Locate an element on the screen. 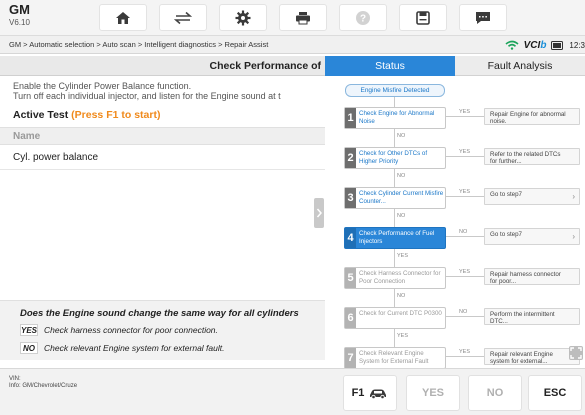  message-icon is located at coordinates (483, 17).